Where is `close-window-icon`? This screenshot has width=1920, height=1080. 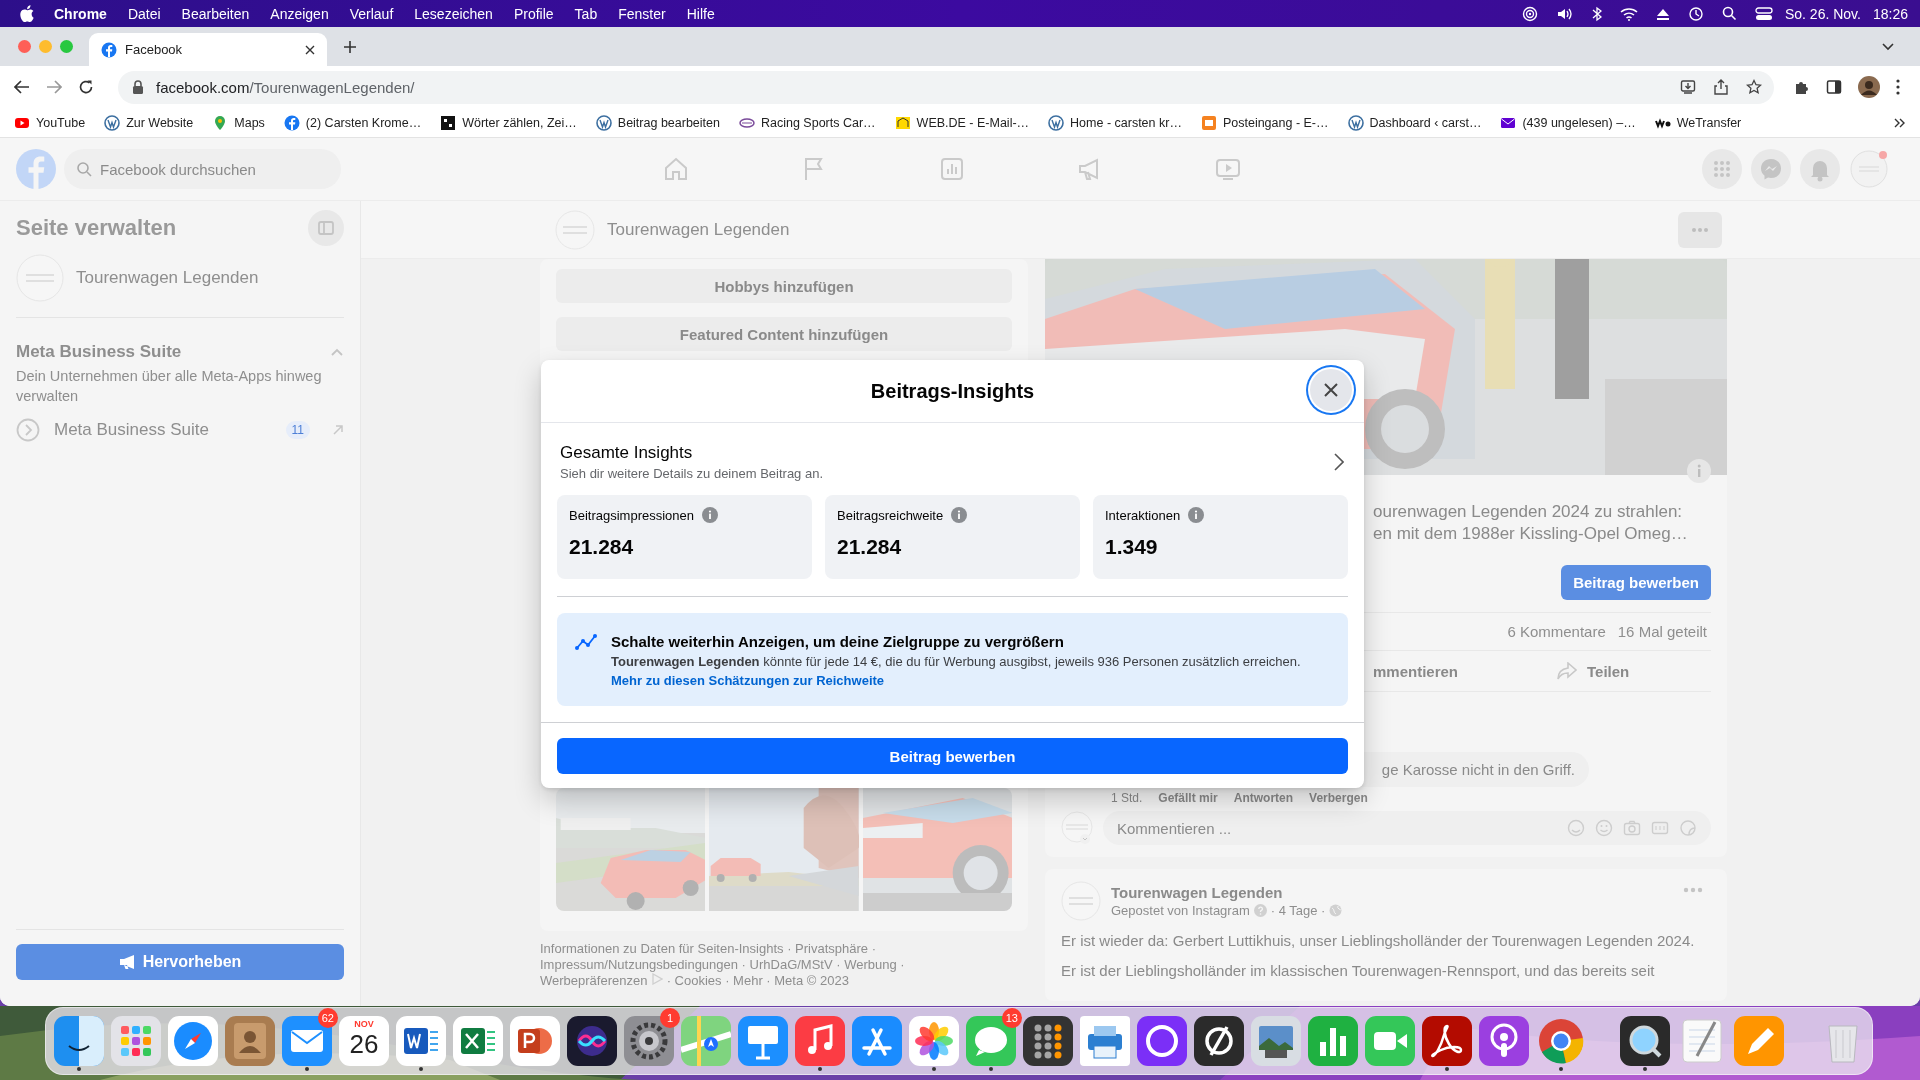
close-window-icon is located at coordinates (24, 46).